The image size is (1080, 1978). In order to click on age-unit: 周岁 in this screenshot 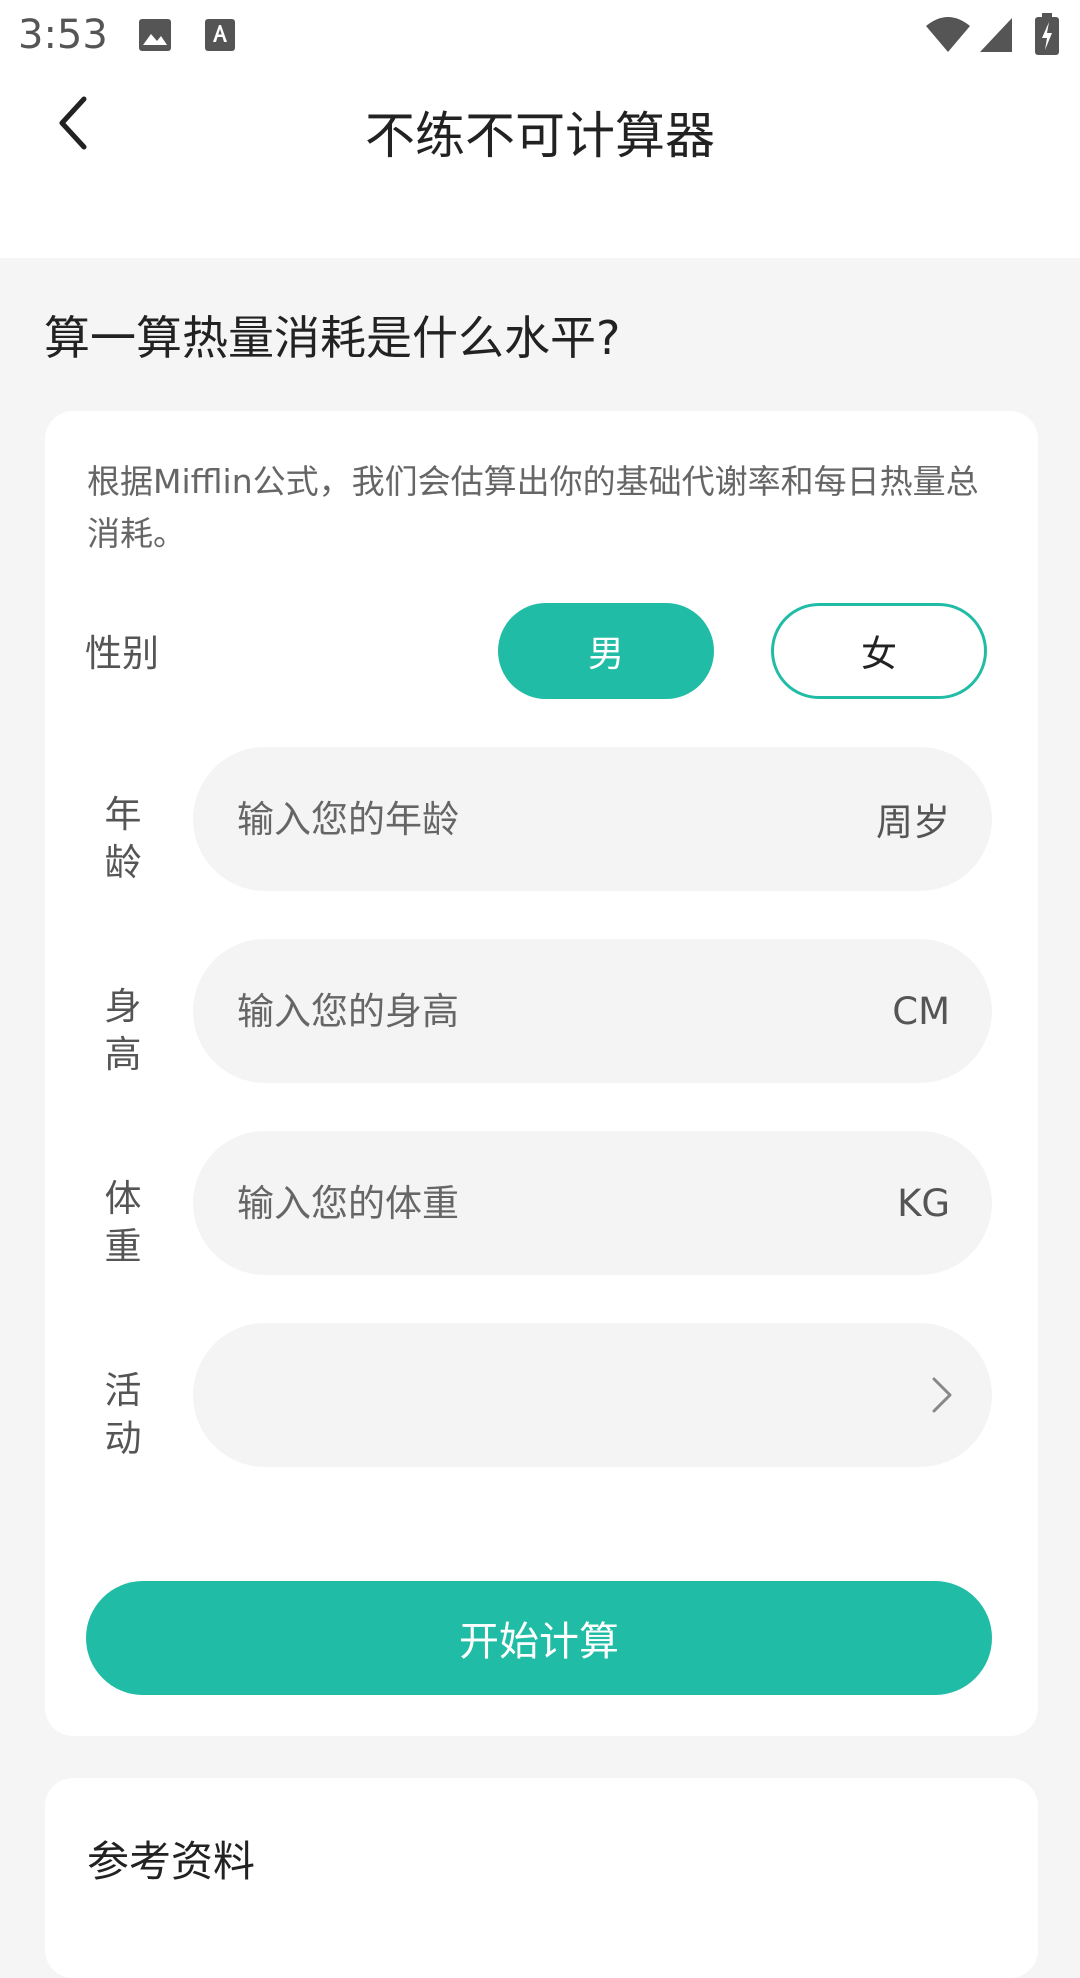, I will do `click(913, 822)`.